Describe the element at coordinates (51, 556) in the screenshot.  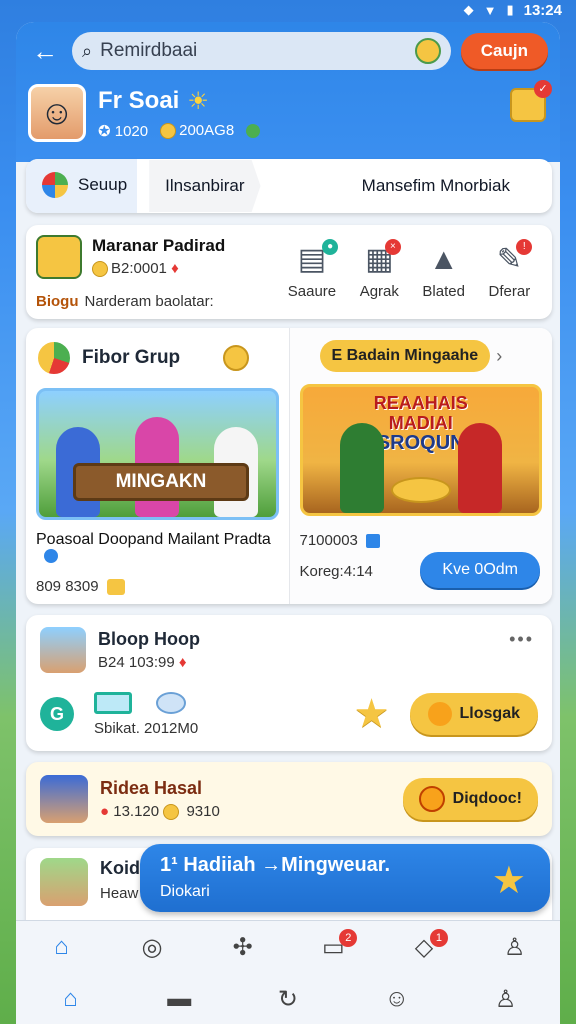
I see `info-icon` at that location.